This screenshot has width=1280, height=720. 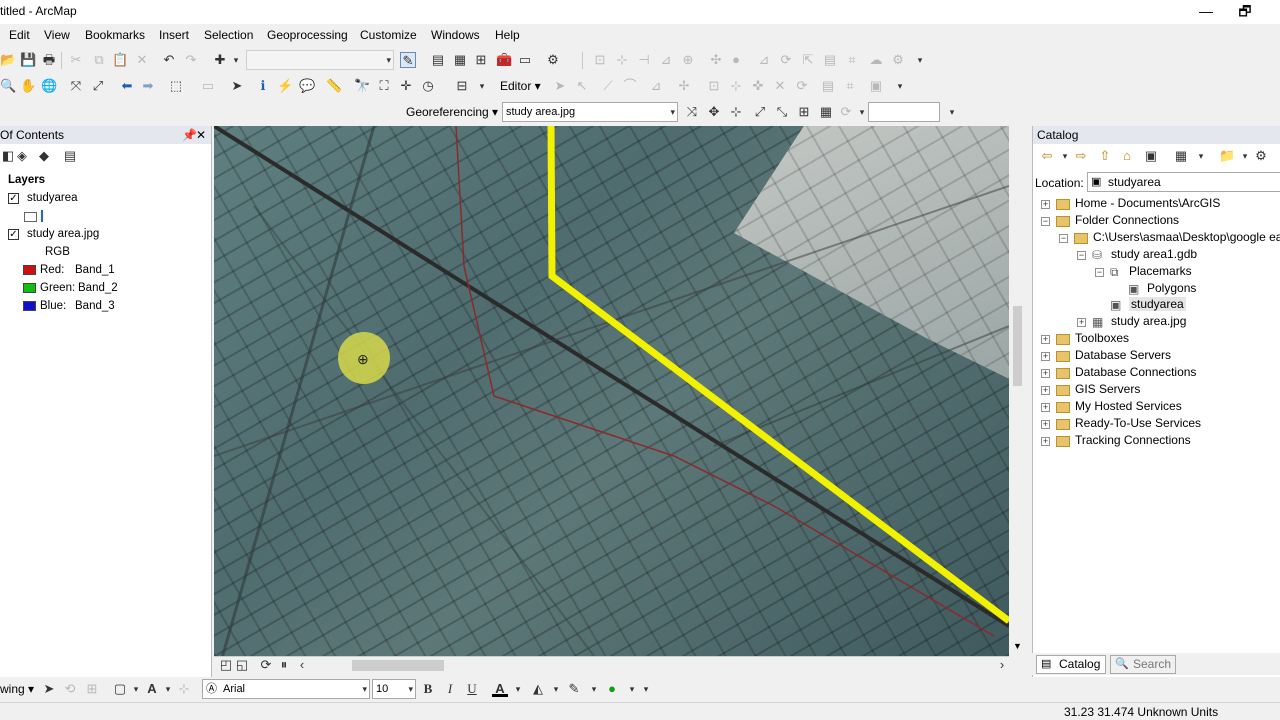 I want to click on full-extent-icon: 🌐, so click(x=49, y=86).